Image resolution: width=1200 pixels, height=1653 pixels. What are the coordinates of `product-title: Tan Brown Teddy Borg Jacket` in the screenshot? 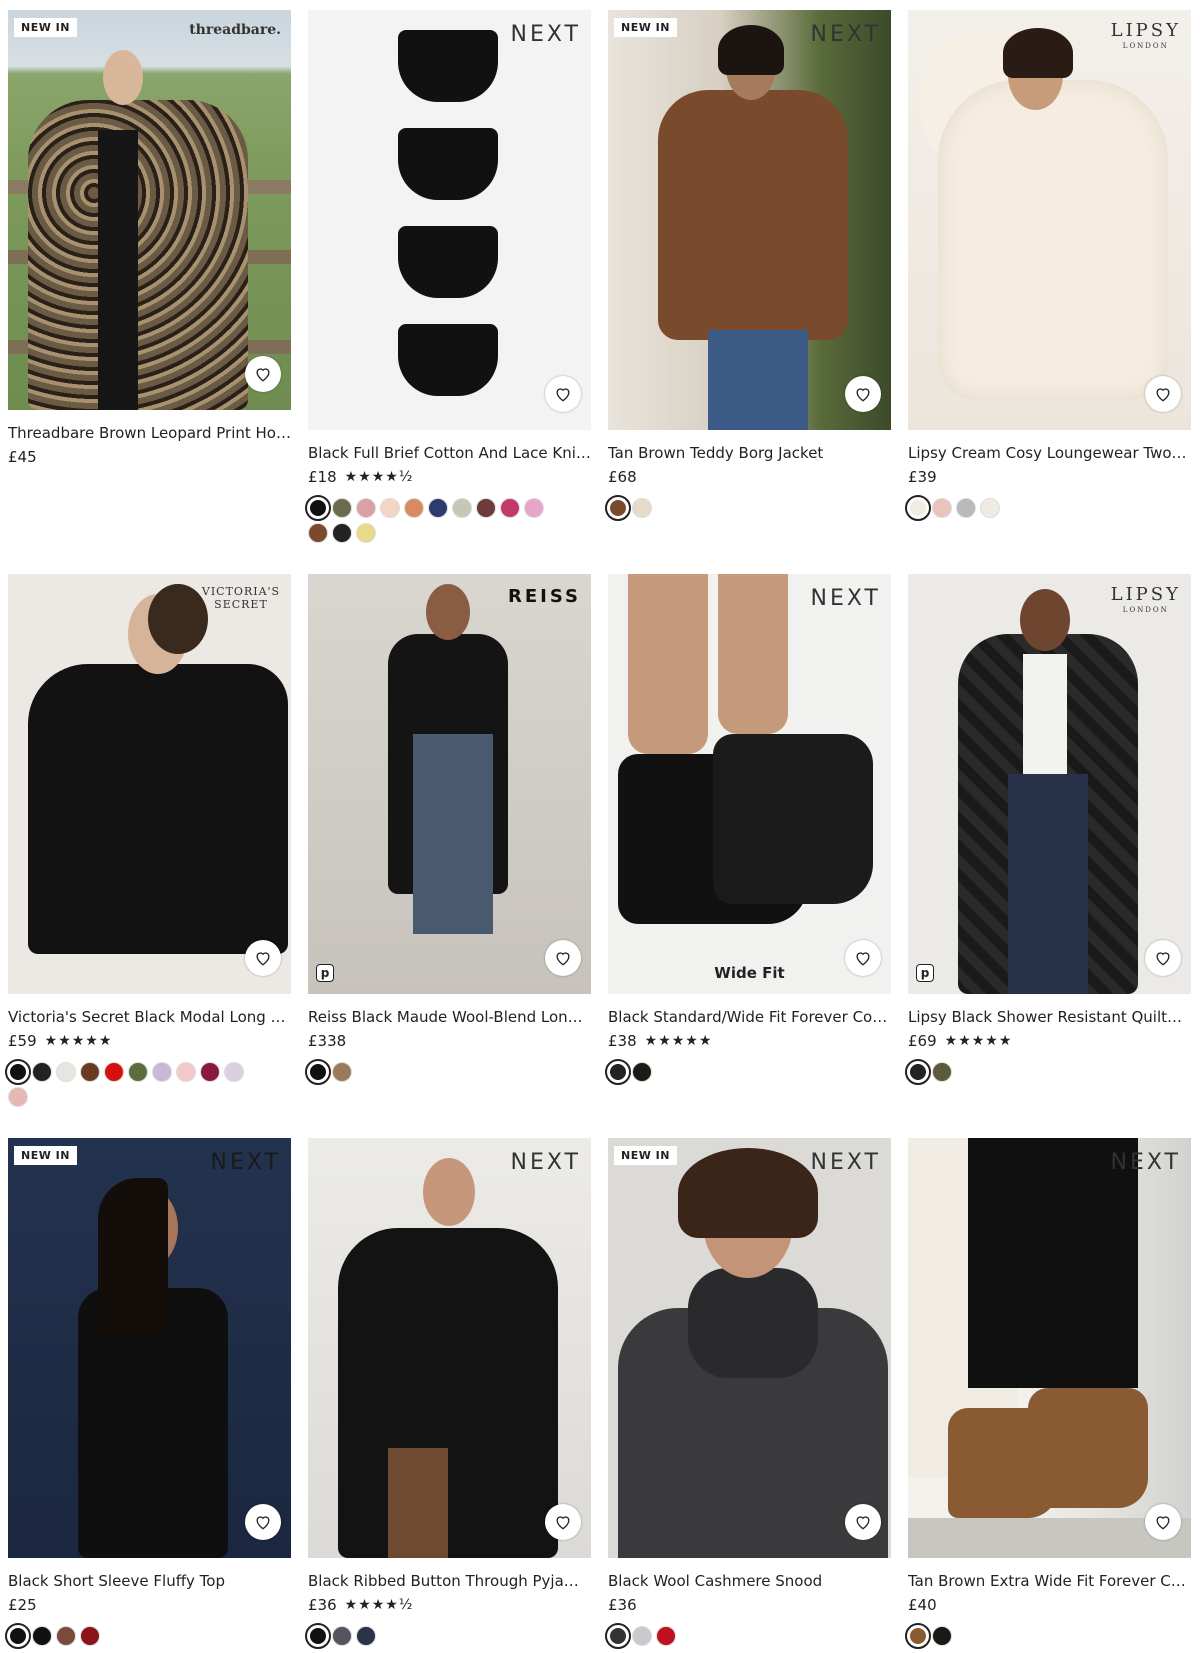 It's located at (749, 453).